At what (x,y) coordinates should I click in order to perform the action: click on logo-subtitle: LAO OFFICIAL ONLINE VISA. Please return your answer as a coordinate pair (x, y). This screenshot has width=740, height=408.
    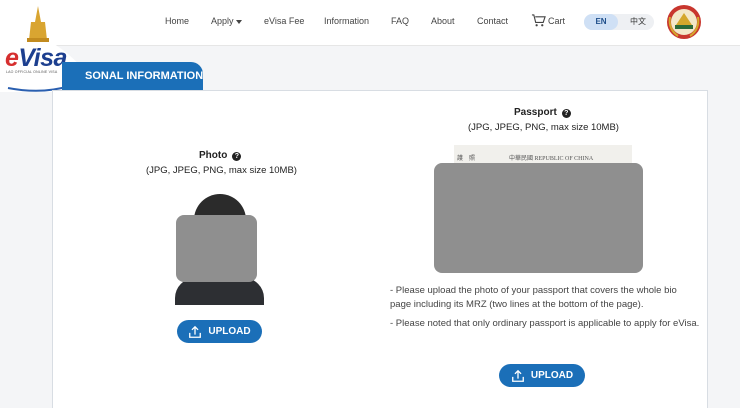
    Looking at the image, I should click on (32, 72).